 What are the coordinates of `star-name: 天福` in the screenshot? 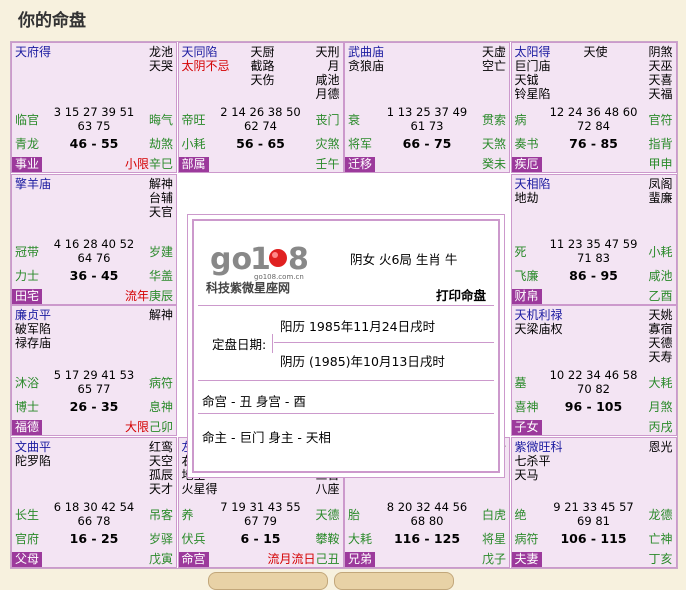 It's located at (660, 94).